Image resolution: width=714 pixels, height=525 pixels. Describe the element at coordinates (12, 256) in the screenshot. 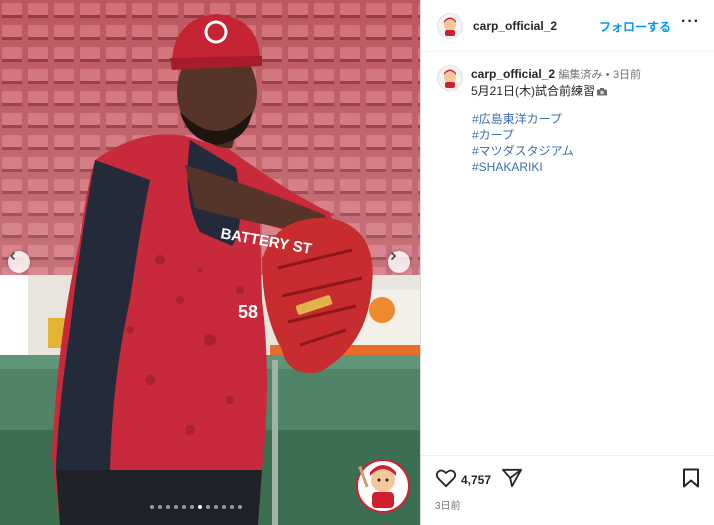

I see `chevron-left-icon` at that location.